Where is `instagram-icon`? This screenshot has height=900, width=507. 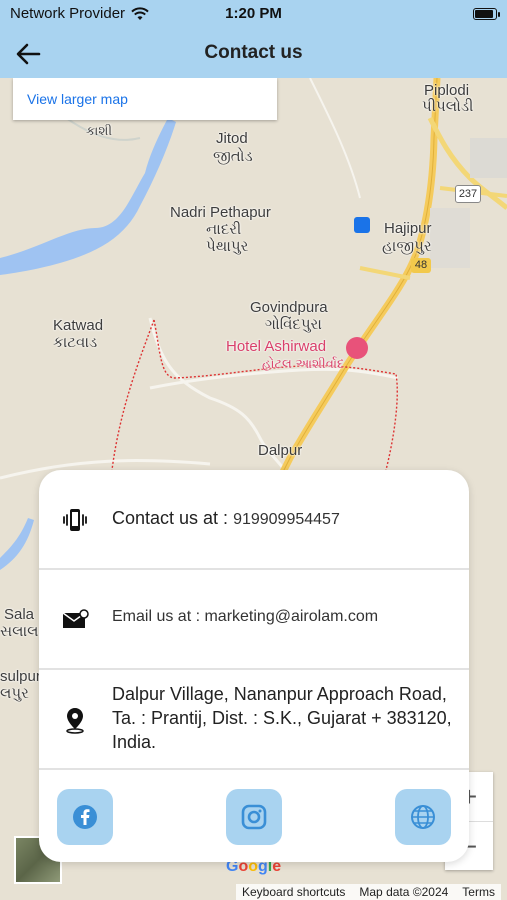
instagram-icon is located at coordinates (254, 817).